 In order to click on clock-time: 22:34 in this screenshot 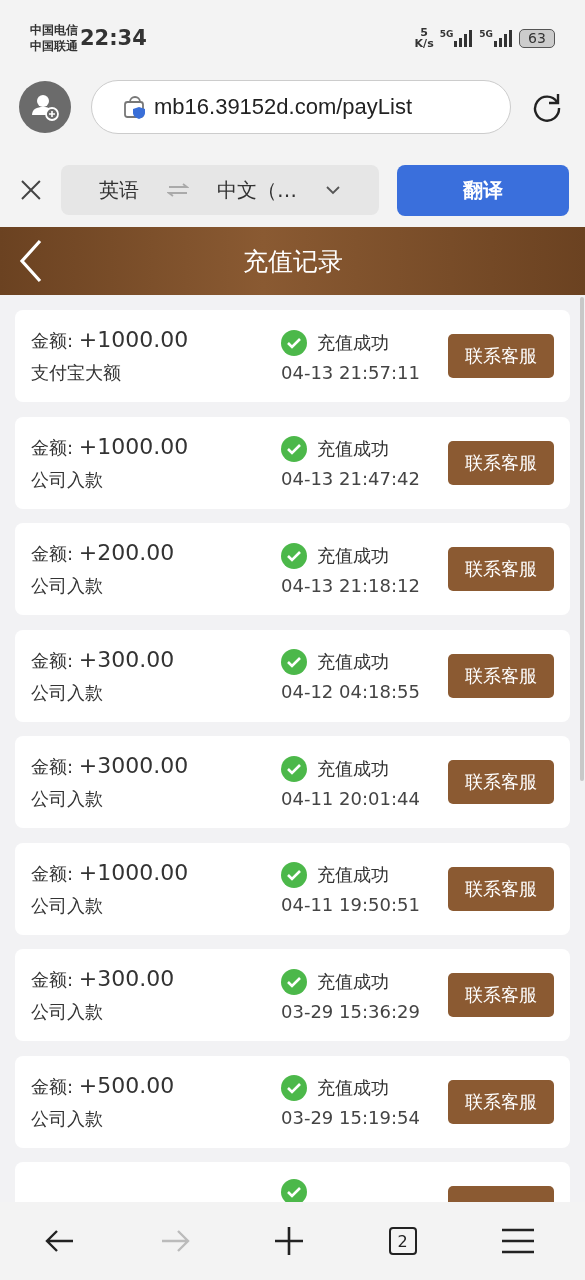, I will do `click(113, 38)`.